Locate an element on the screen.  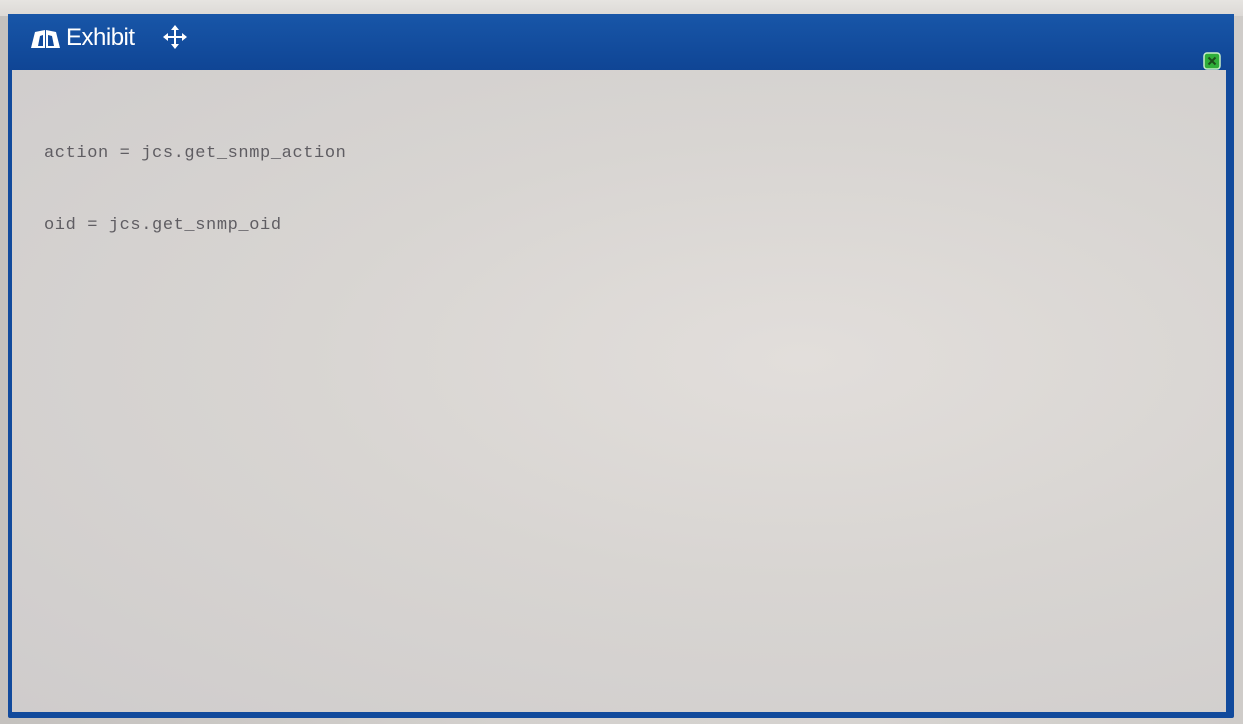
exhibit-book-icon is located at coordinates (45, 39).